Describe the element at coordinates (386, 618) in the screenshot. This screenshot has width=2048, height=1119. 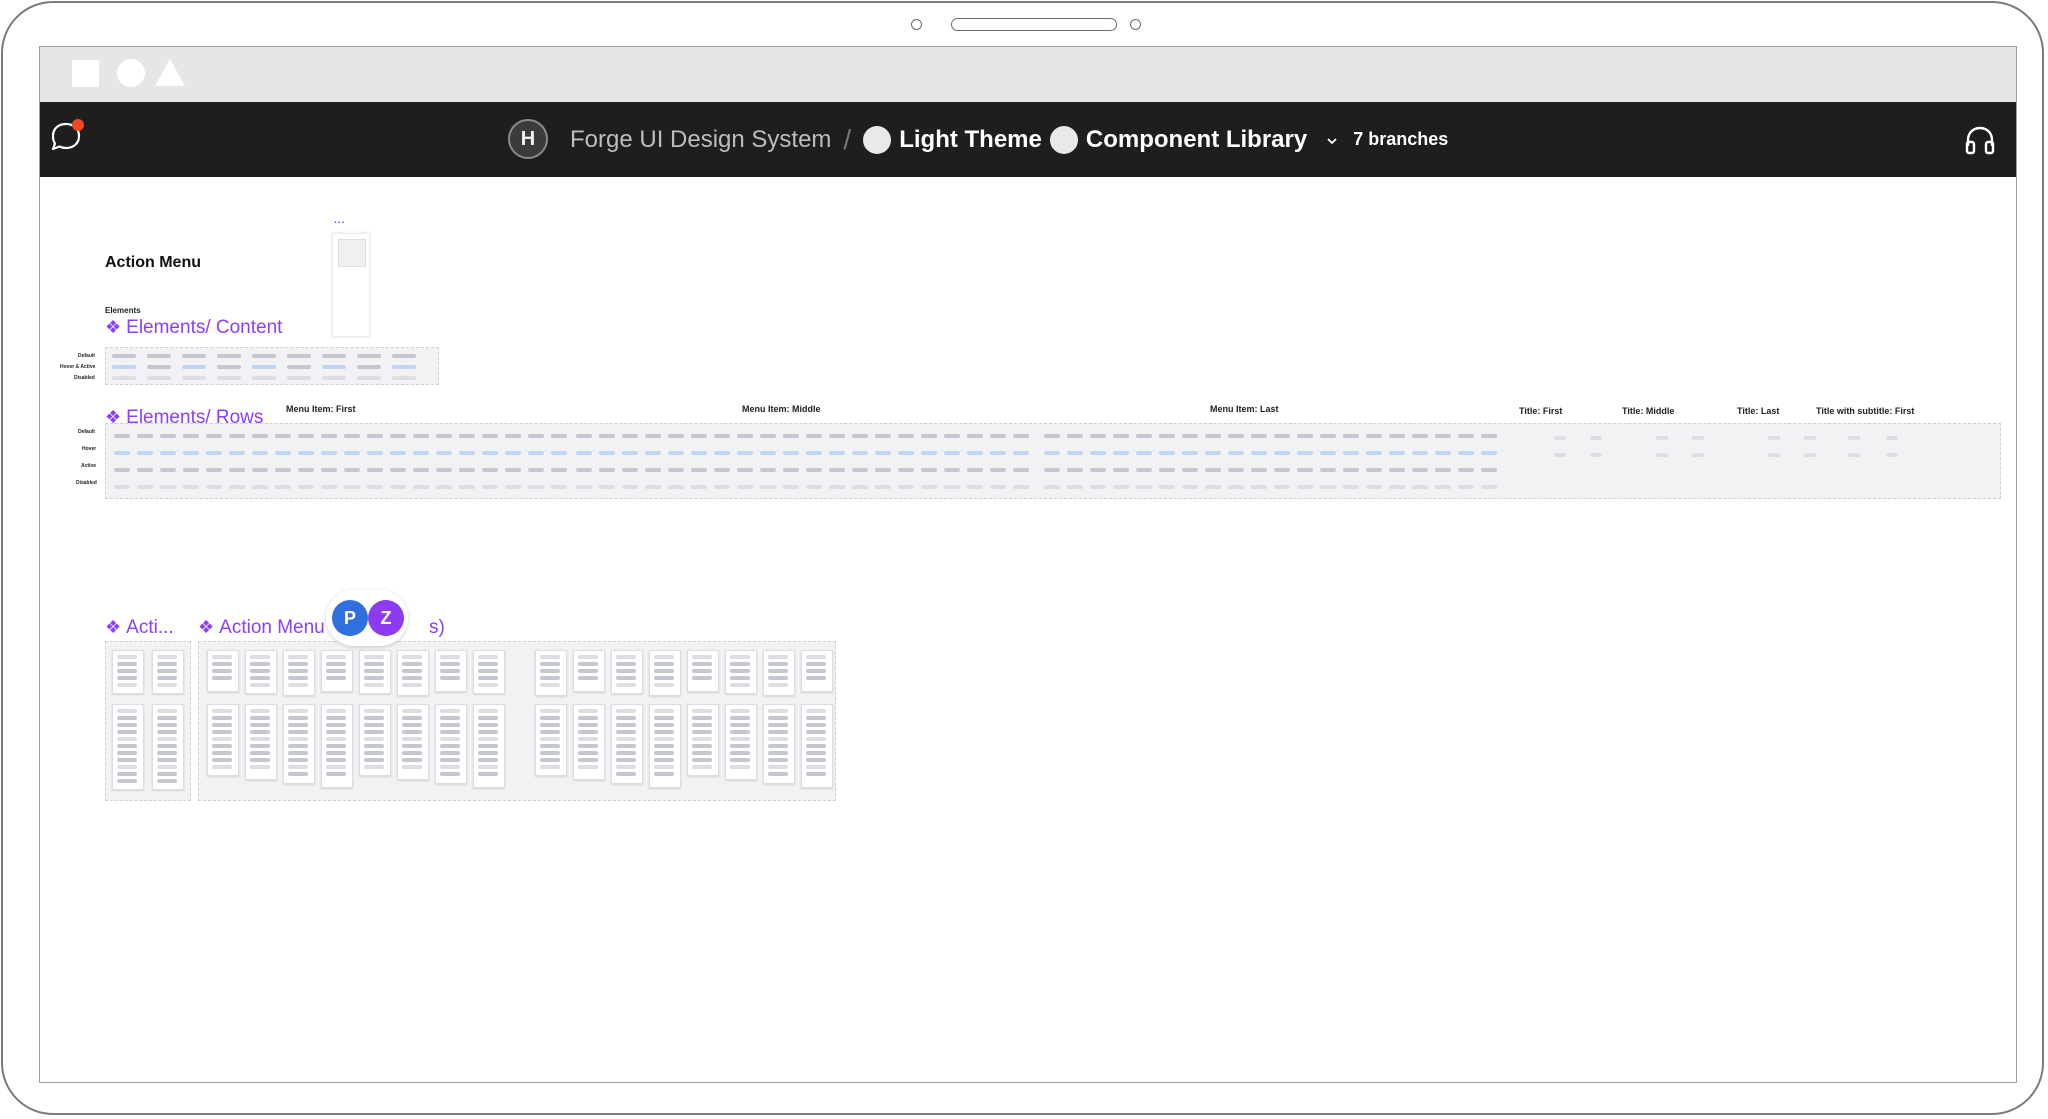
I see `collaborator-avatar: Z` at that location.